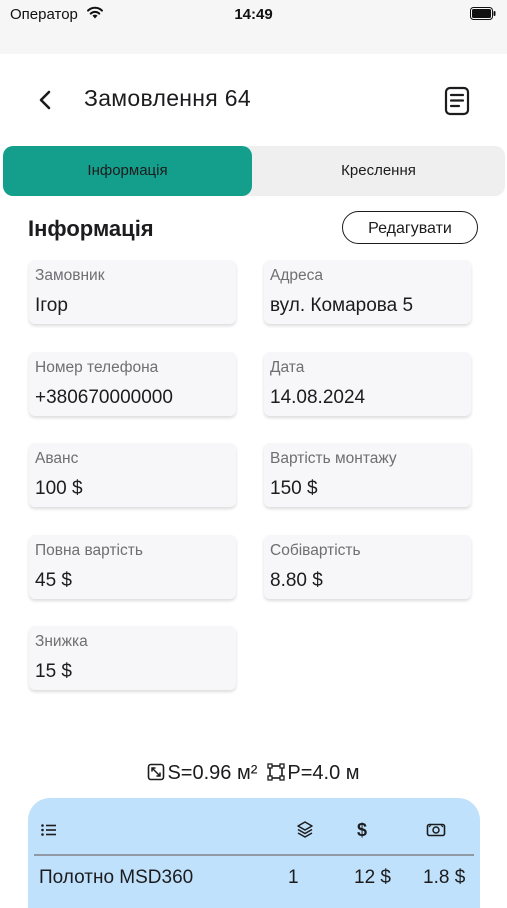 Image resolution: width=507 pixels, height=908 pixels. I want to click on page-title: Замовлення 64, so click(167, 98).